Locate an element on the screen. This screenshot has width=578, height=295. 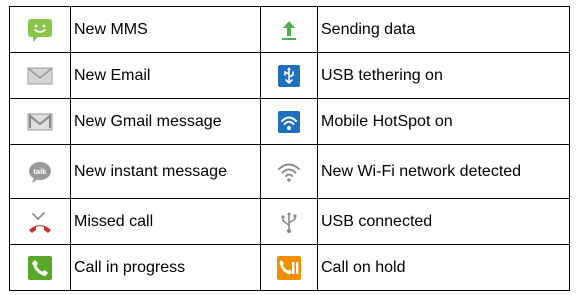
call-in-progress-icon is located at coordinates (40, 268).